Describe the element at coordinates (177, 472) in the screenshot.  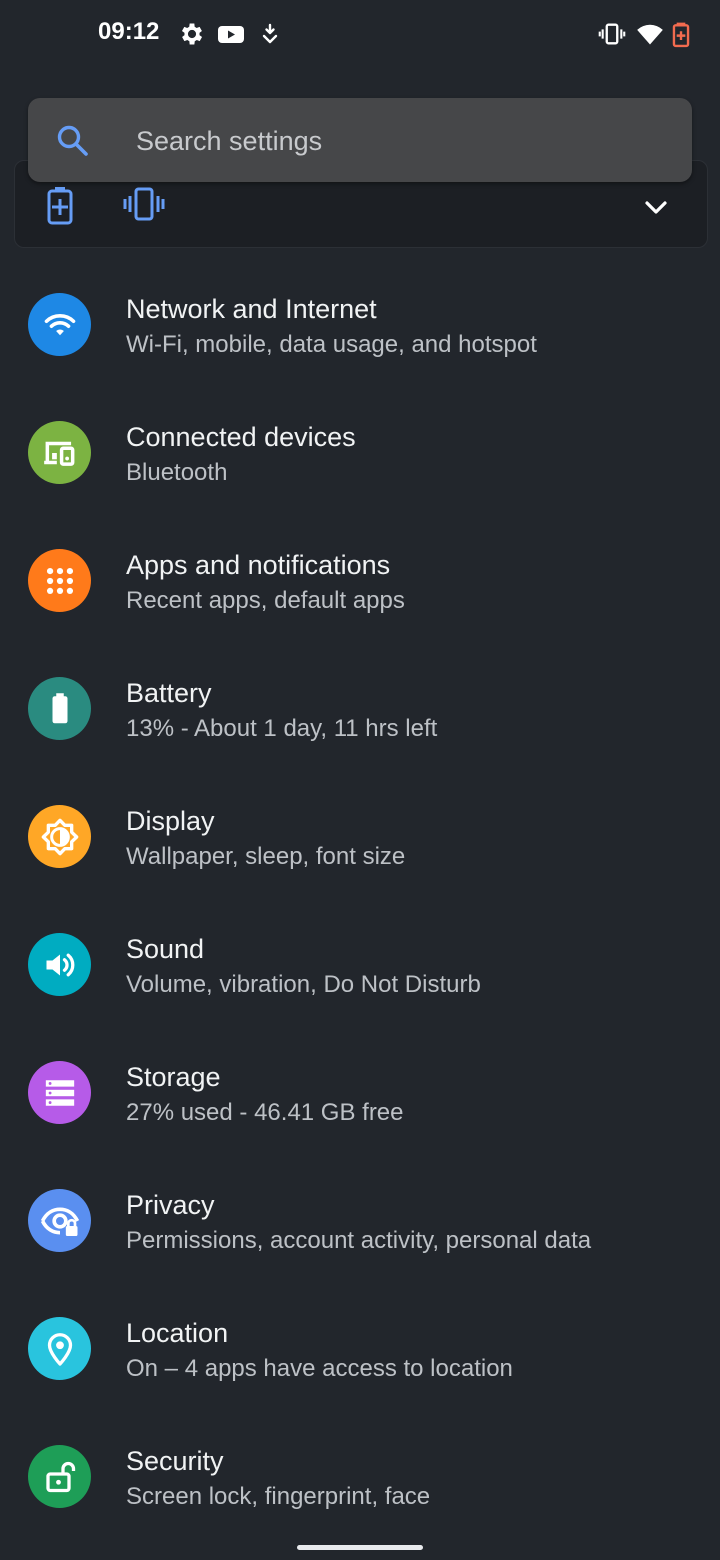
I see `setting-subtitle: Bluetooth` at that location.